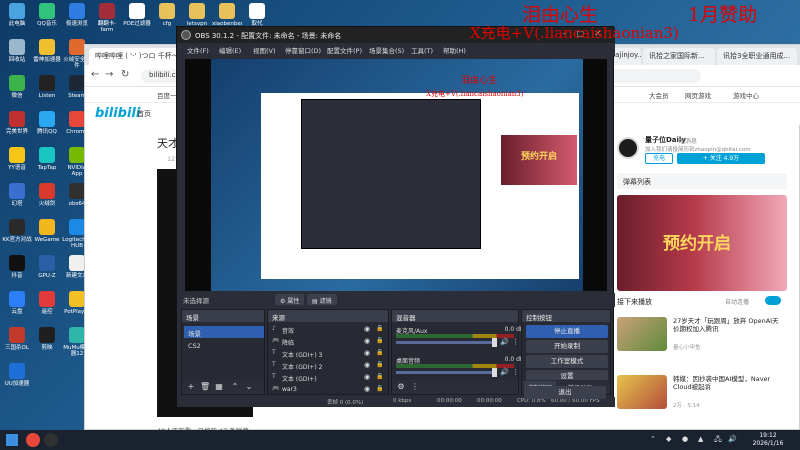 The height and width of the screenshot is (450, 800). I want to click on menu-scene-collection: 场景集合(S), so click(386, 50).